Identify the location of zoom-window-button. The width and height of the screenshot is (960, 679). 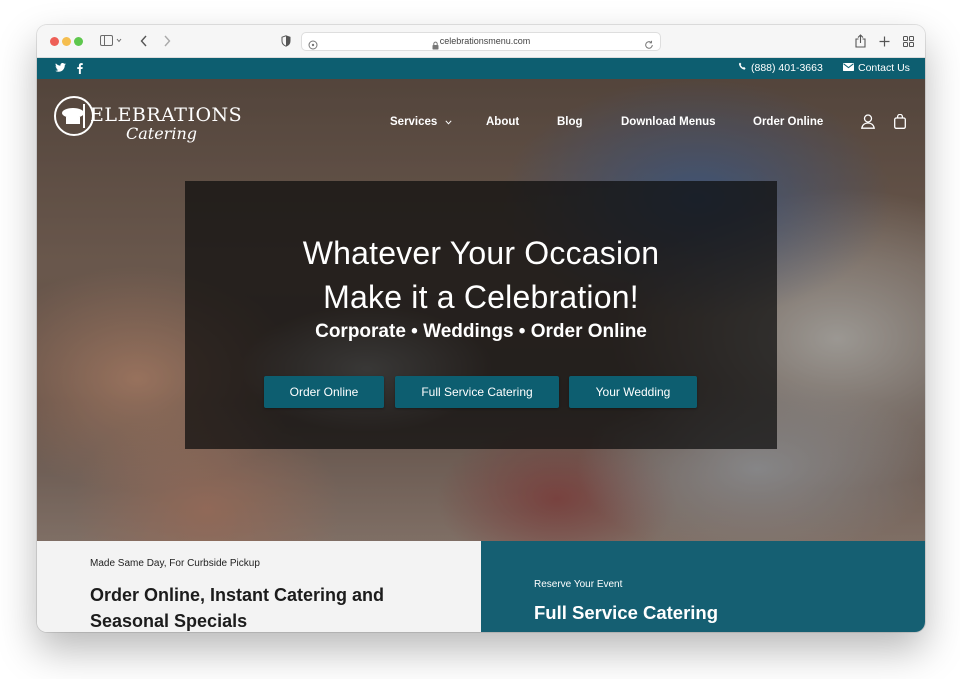
(78, 41).